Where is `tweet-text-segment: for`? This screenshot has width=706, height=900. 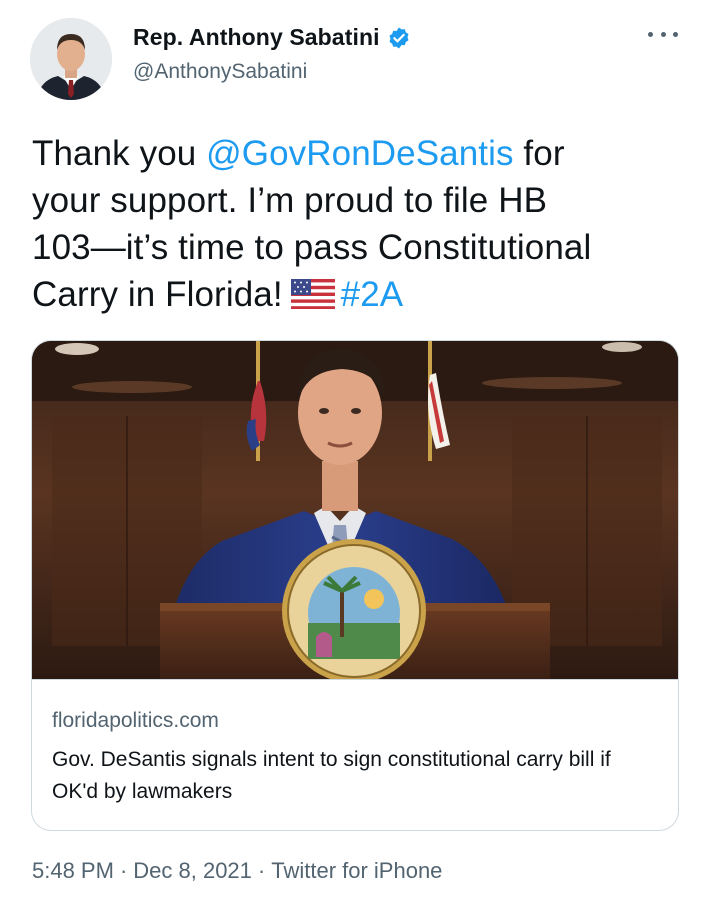 tweet-text-segment: for is located at coordinates (539, 153).